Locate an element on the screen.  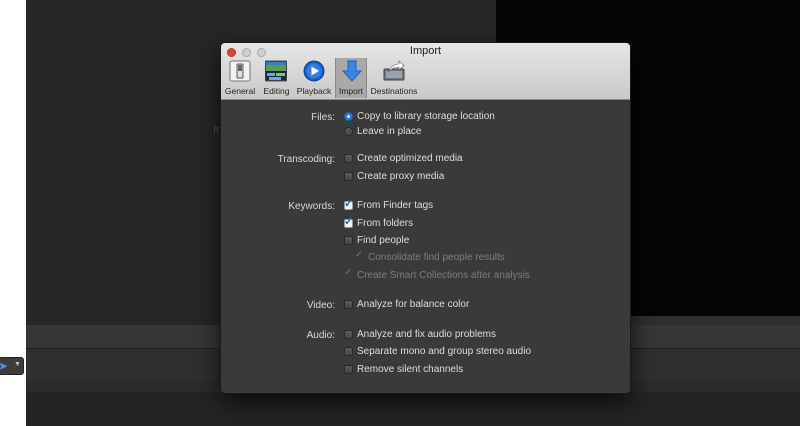
transcoding-label: Transcoding: is located at coordinates (306, 159).